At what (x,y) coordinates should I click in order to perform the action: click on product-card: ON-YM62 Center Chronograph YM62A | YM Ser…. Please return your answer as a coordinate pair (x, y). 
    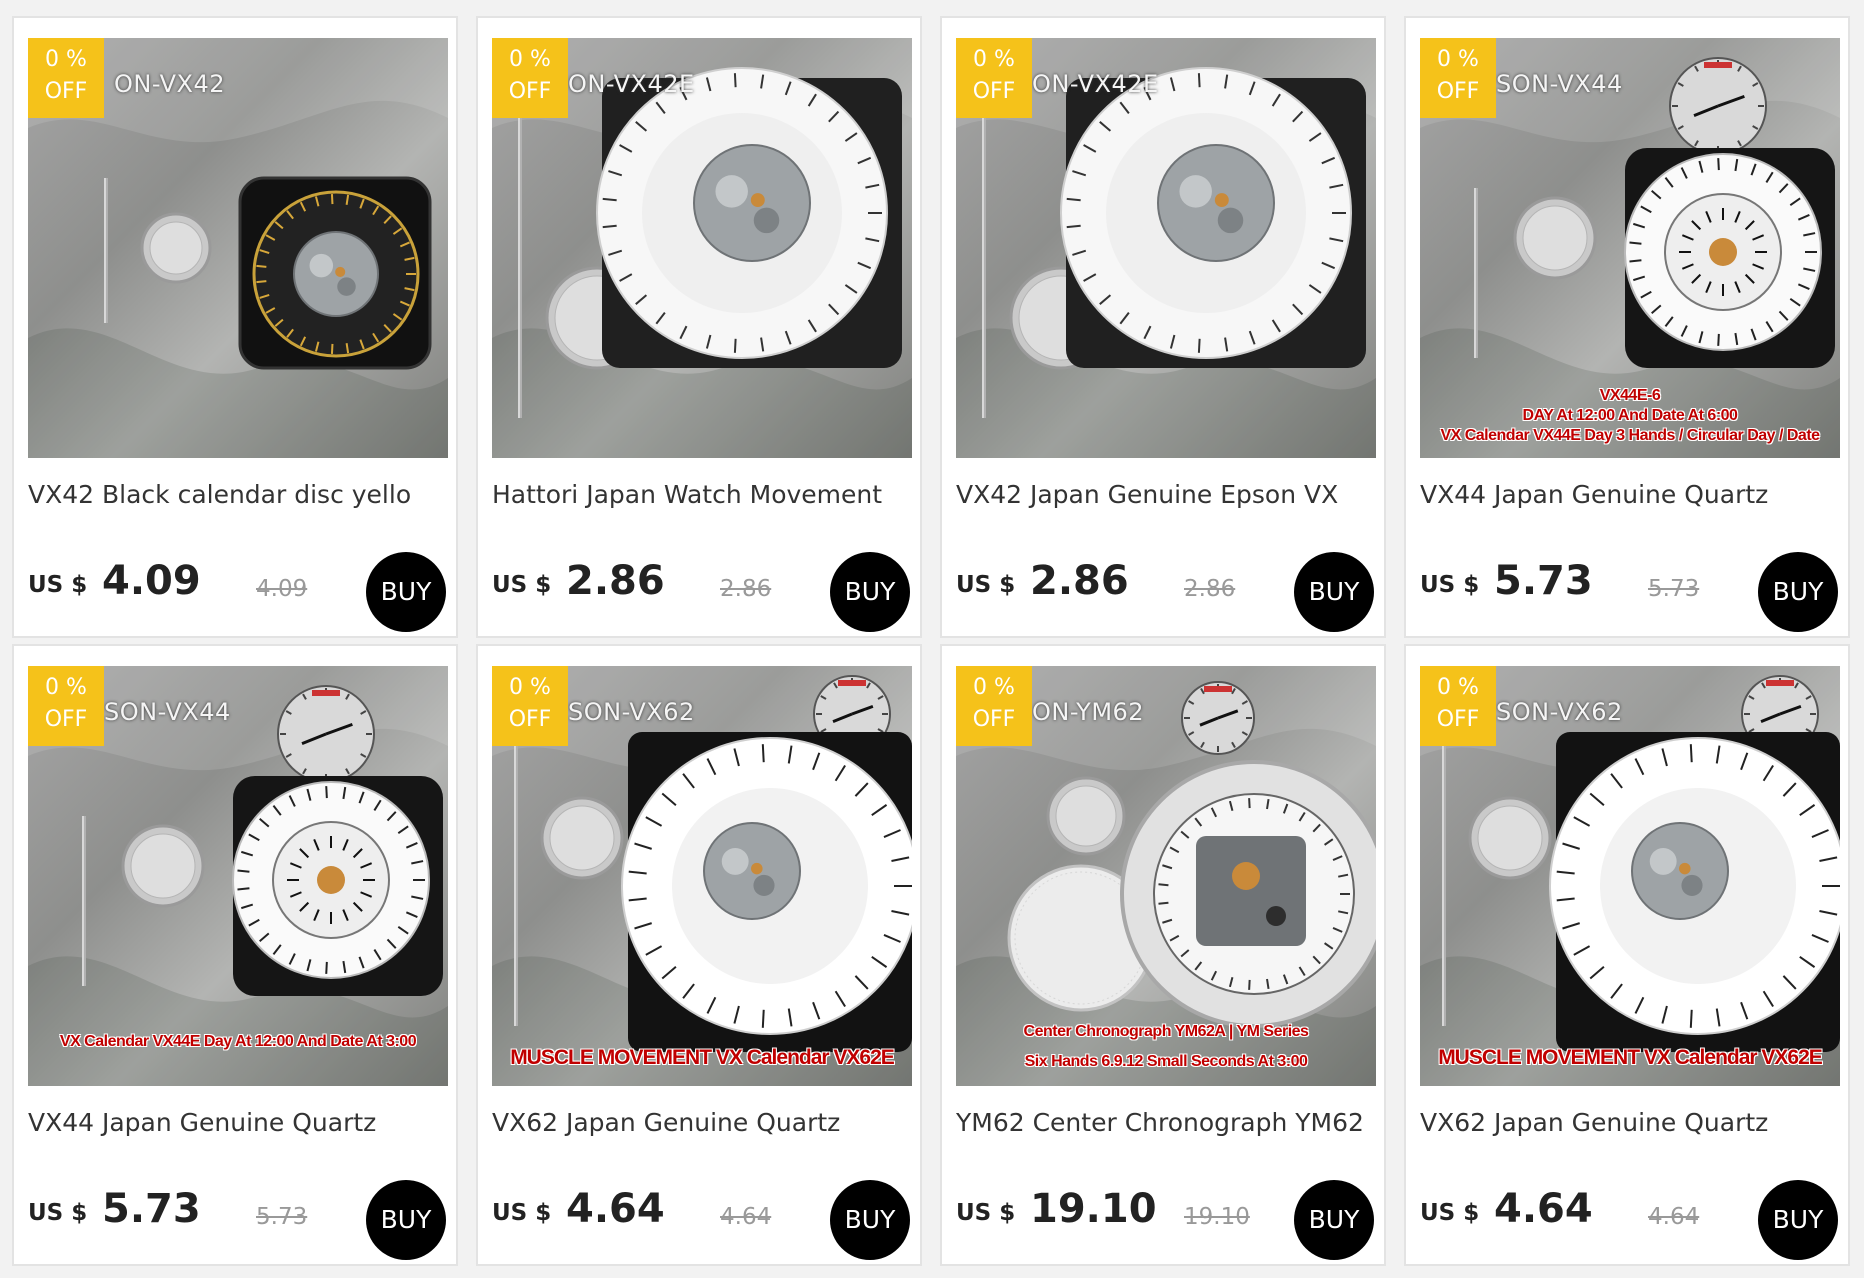
    Looking at the image, I should click on (1163, 955).